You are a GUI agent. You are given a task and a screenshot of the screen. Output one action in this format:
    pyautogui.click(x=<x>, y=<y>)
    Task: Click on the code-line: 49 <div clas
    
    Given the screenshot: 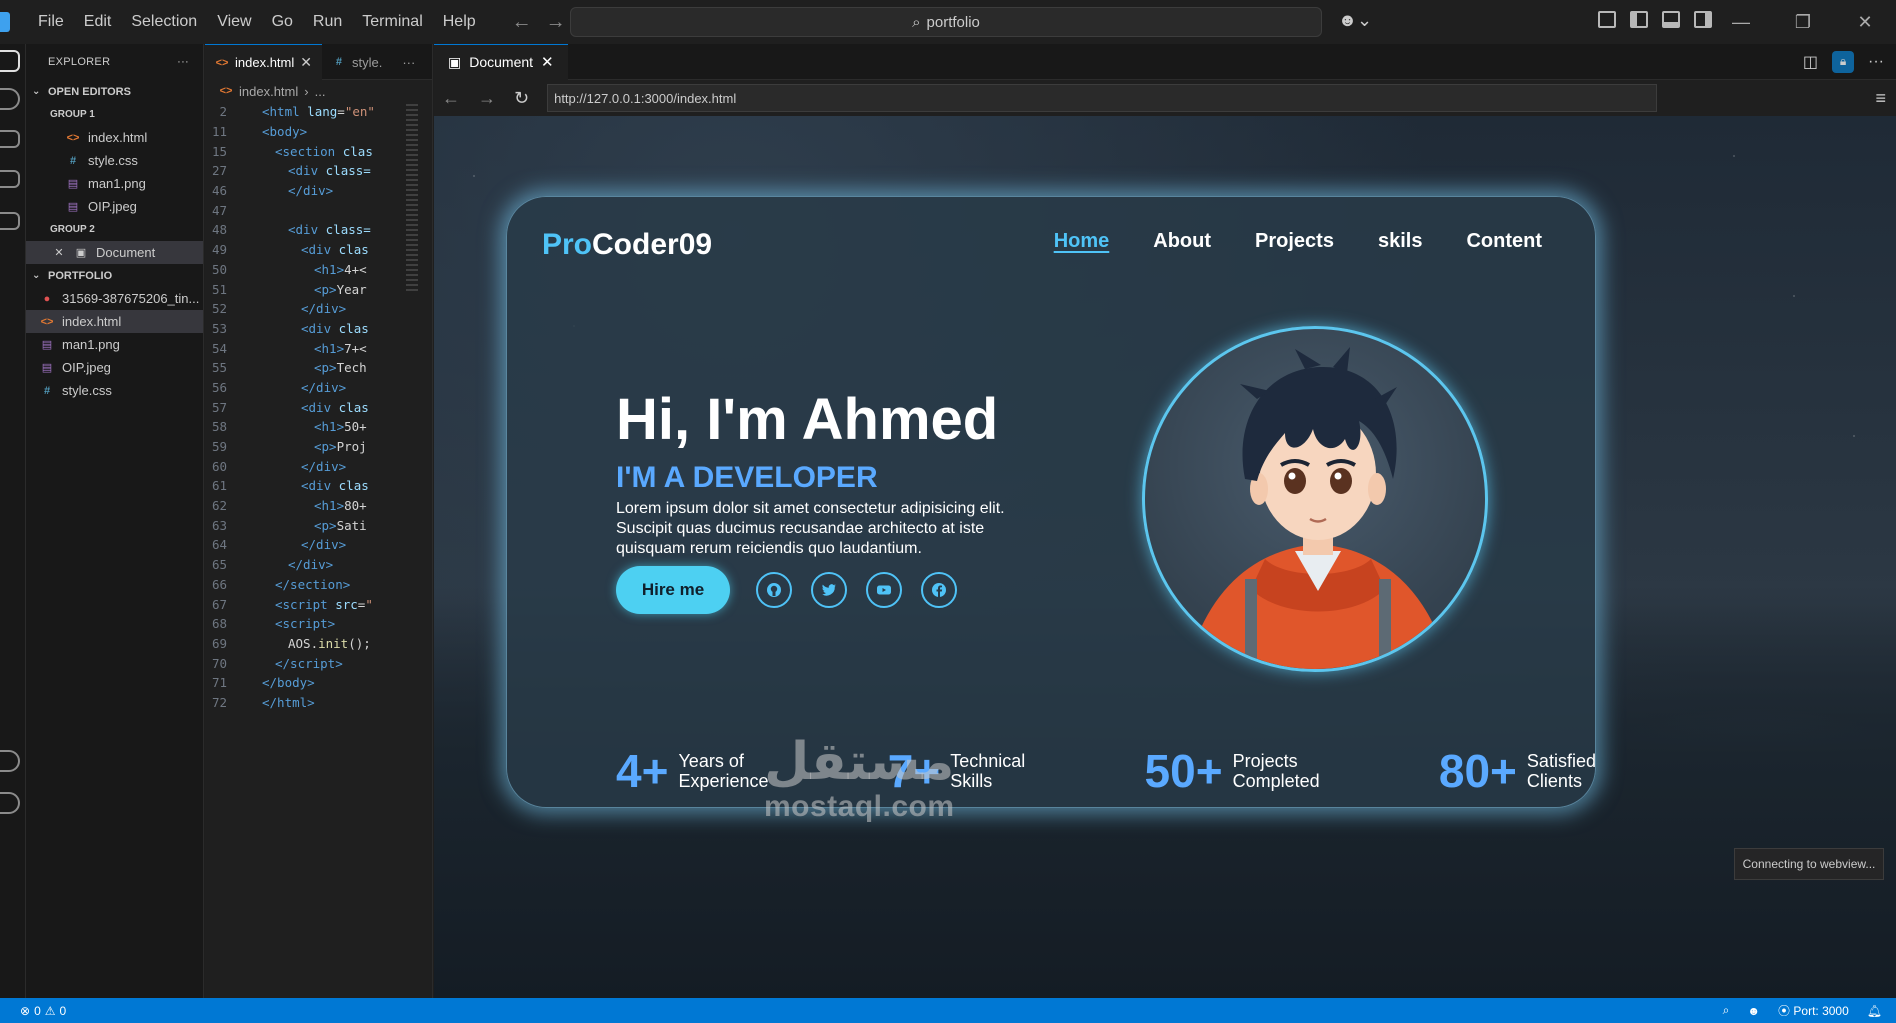 What is the action you would take?
    pyautogui.click(x=318, y=250)
    